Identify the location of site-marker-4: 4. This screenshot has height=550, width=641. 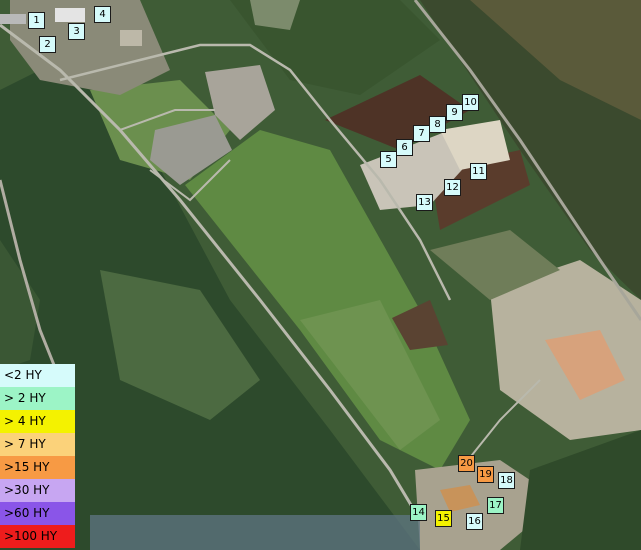
(102, 14).